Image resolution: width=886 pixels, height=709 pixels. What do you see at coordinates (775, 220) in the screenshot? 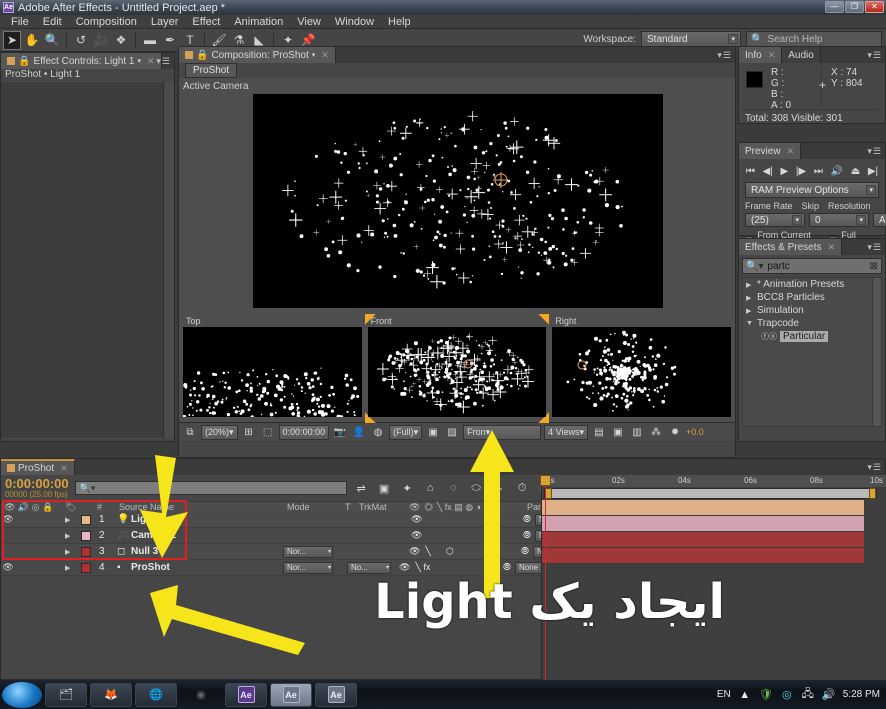
I see `frame-rate-dropdown: (25) ▾` at bounding box center [775, 220].